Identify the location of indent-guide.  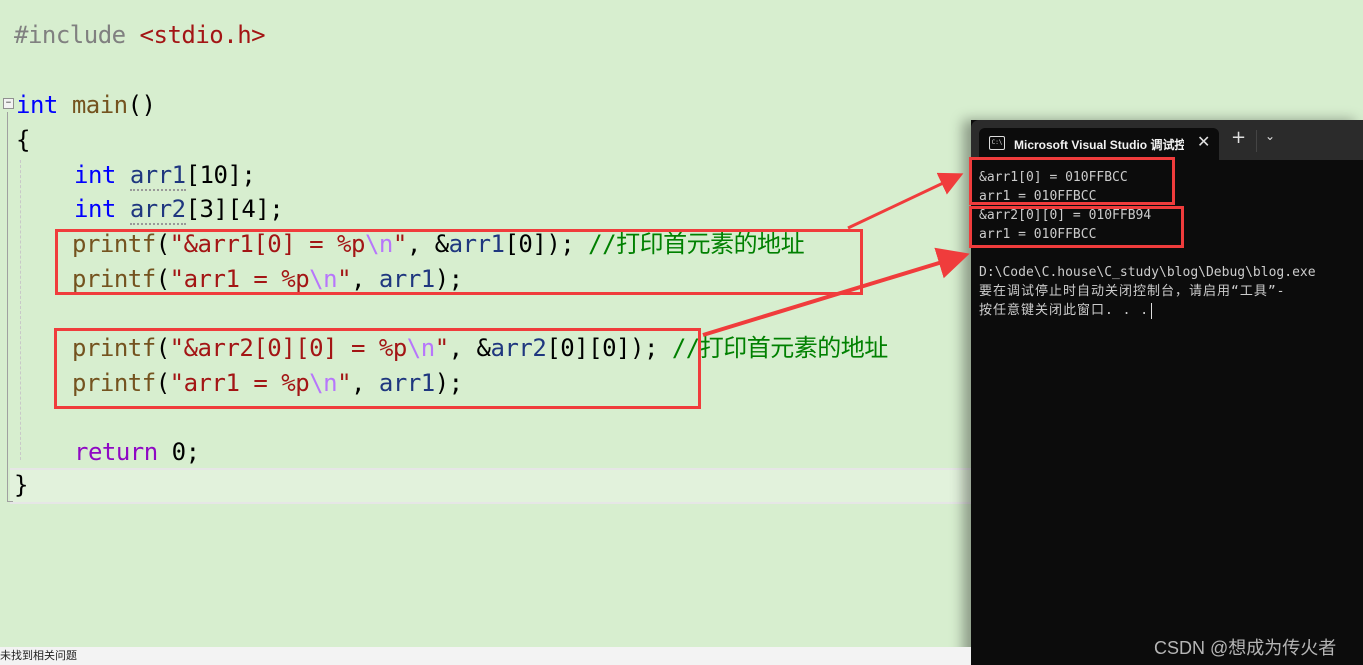
(20, 310).